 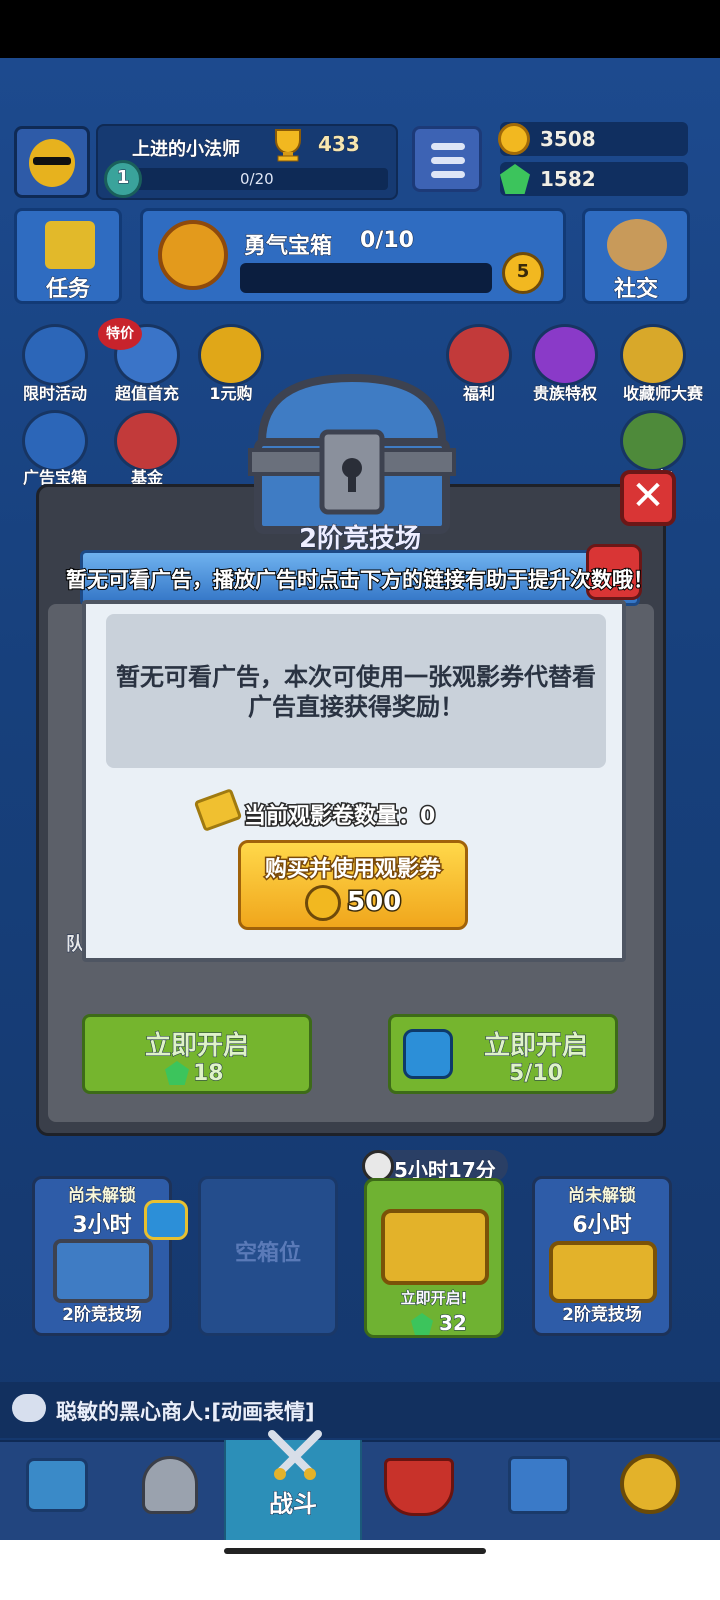 What do you see at coordinates (186, 1412) in the screenshot?
I see `chat-message: 聪敏的黑心商人:[动画表情]` at bounding box center [186, 1412].